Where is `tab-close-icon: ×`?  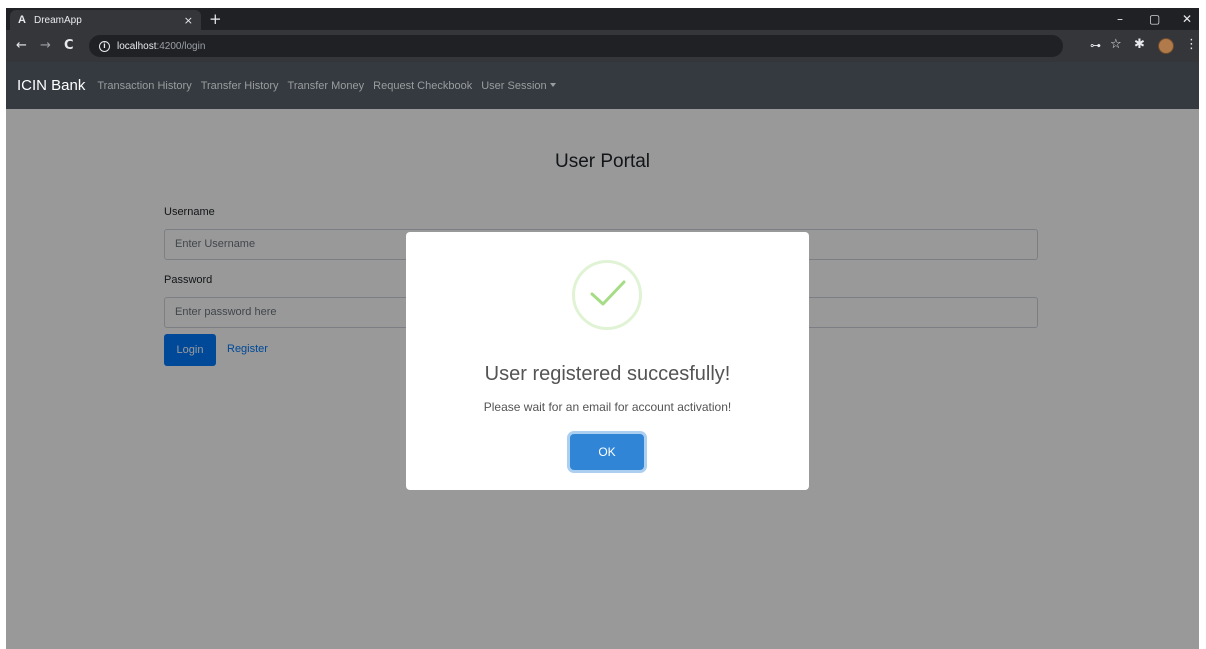
tab-close-icon: × is located at coordinates (188, 20).